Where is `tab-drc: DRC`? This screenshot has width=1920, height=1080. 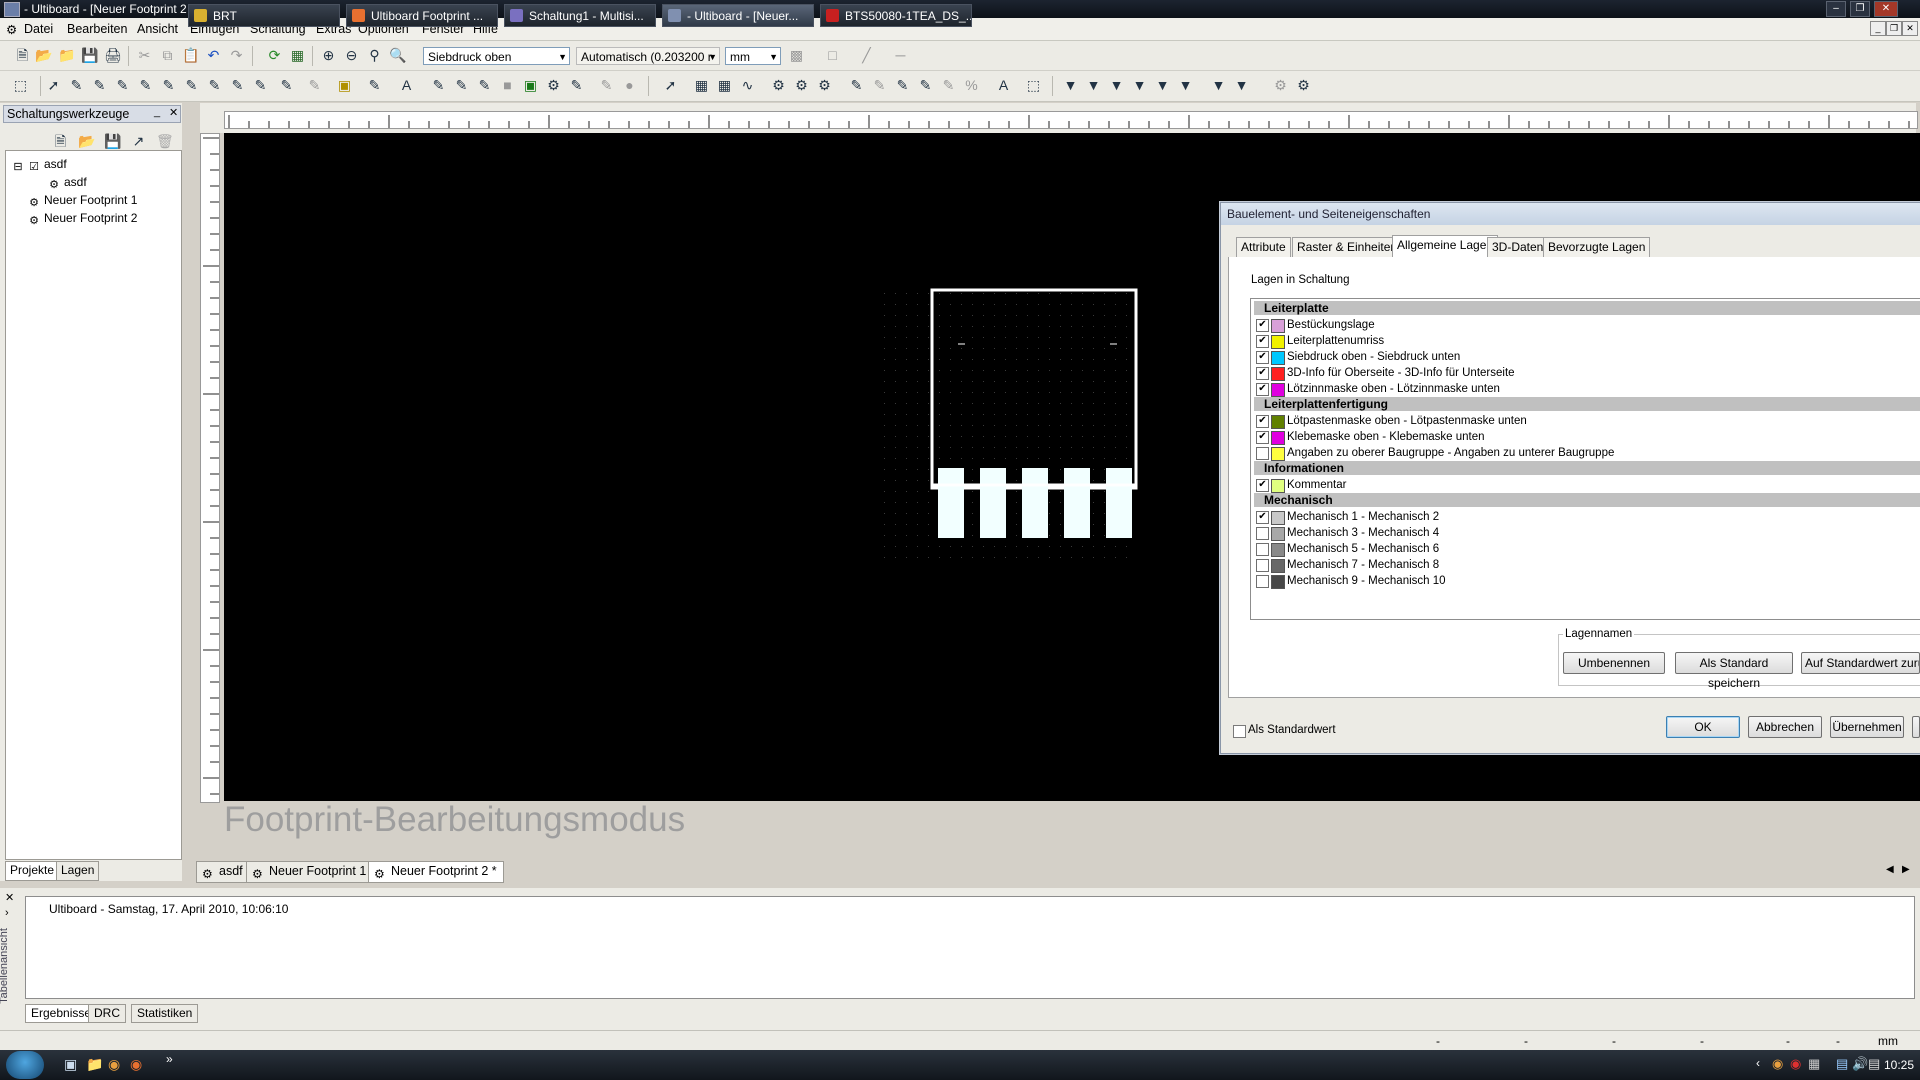 tab-drc: DRC is located at coordinates (107, 1013).